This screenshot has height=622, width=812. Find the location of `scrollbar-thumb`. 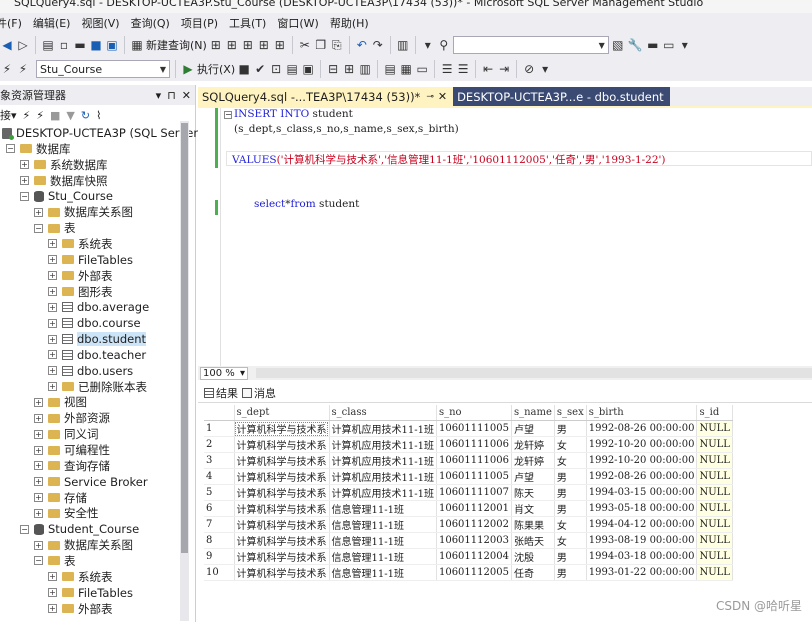

scrollbar-thumb is located at coordinates (184, 338).